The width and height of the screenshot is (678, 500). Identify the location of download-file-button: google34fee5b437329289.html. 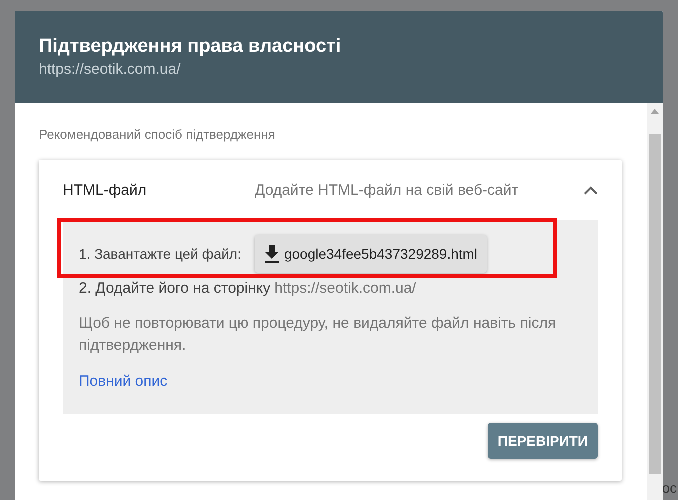
(371, 254).